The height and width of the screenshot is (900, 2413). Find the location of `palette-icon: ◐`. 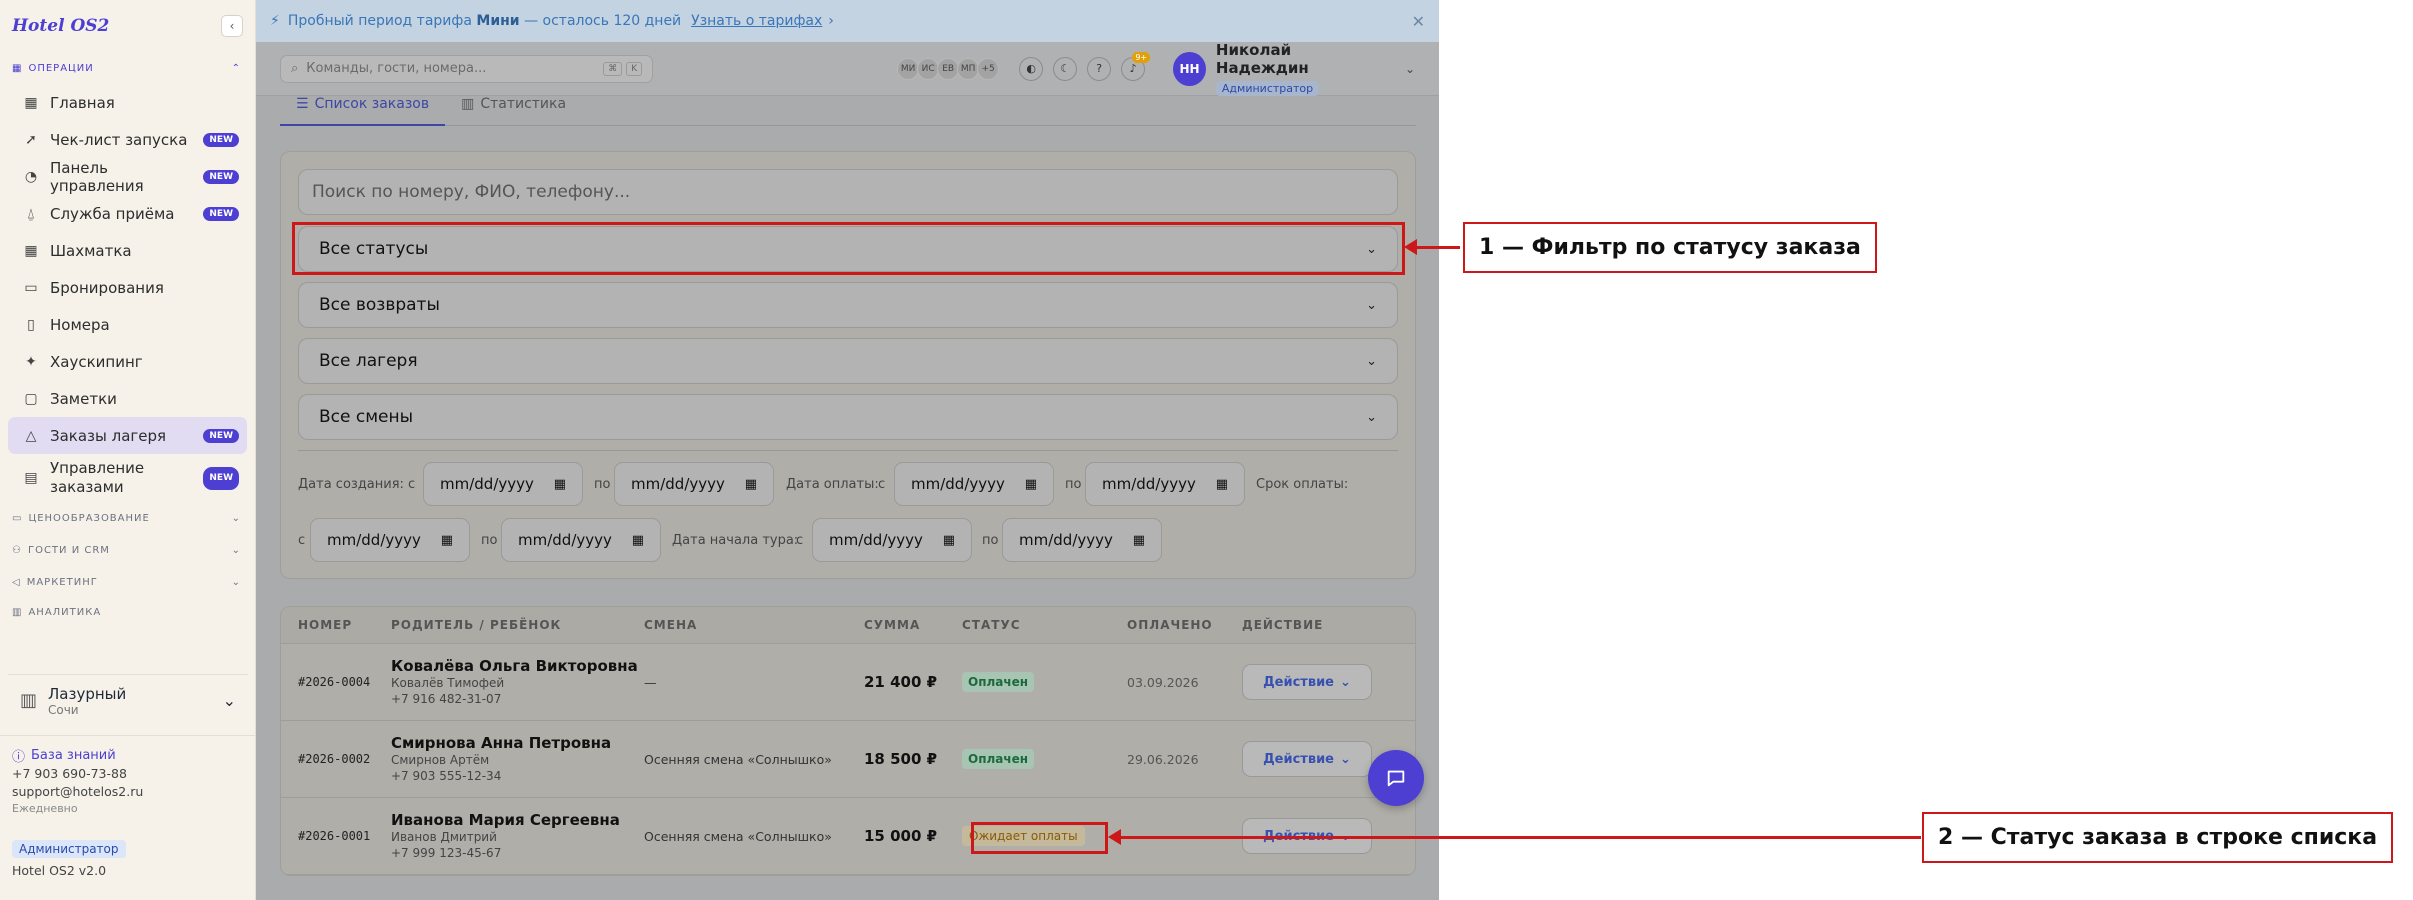

palette-icon: ◐ is located at coordinates (1031, 68).